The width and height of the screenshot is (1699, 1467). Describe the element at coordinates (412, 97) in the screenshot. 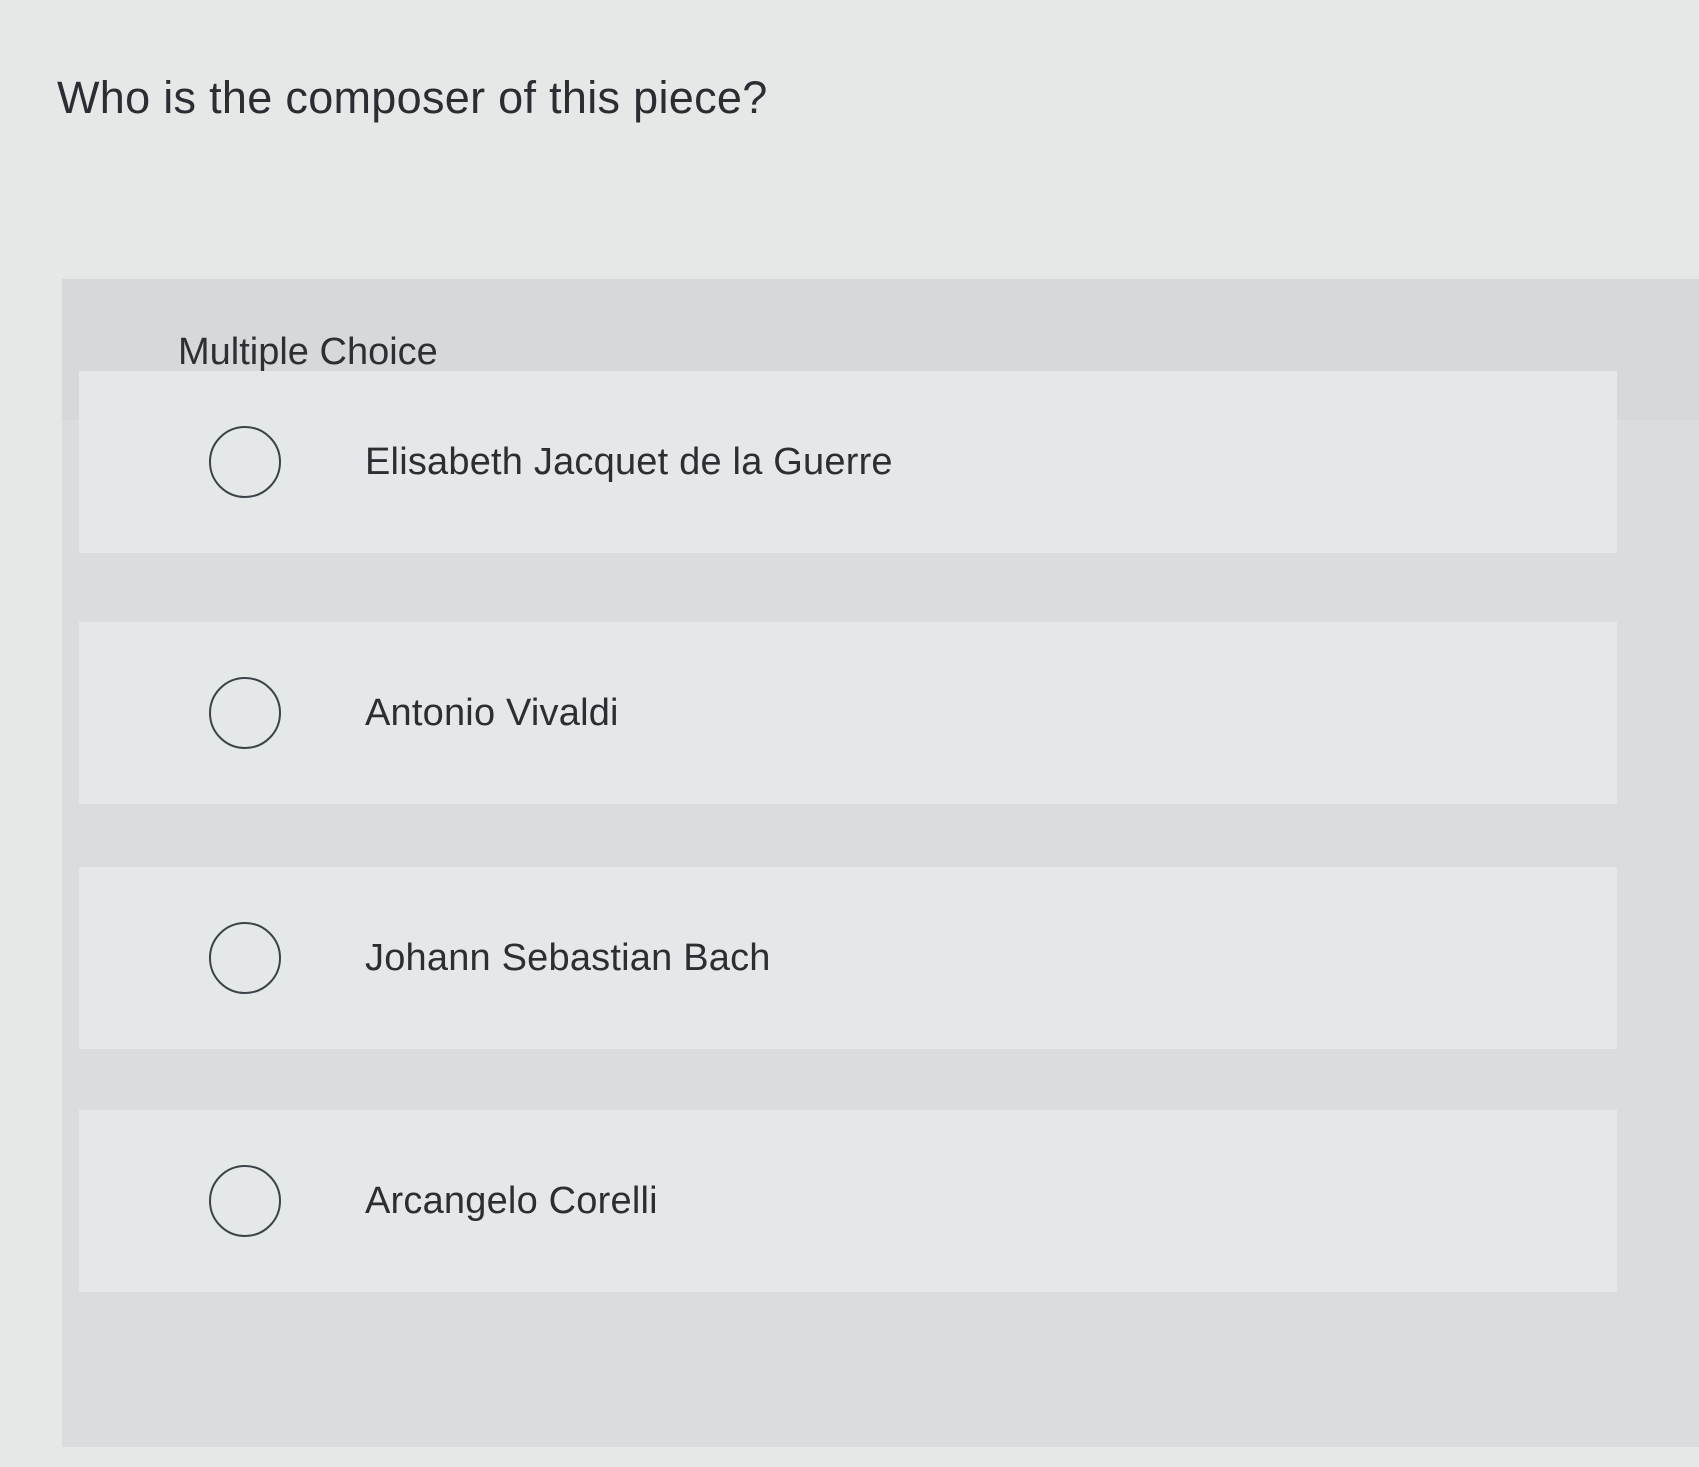

I see `question-text: Who is the composer of this piece?` at that location.